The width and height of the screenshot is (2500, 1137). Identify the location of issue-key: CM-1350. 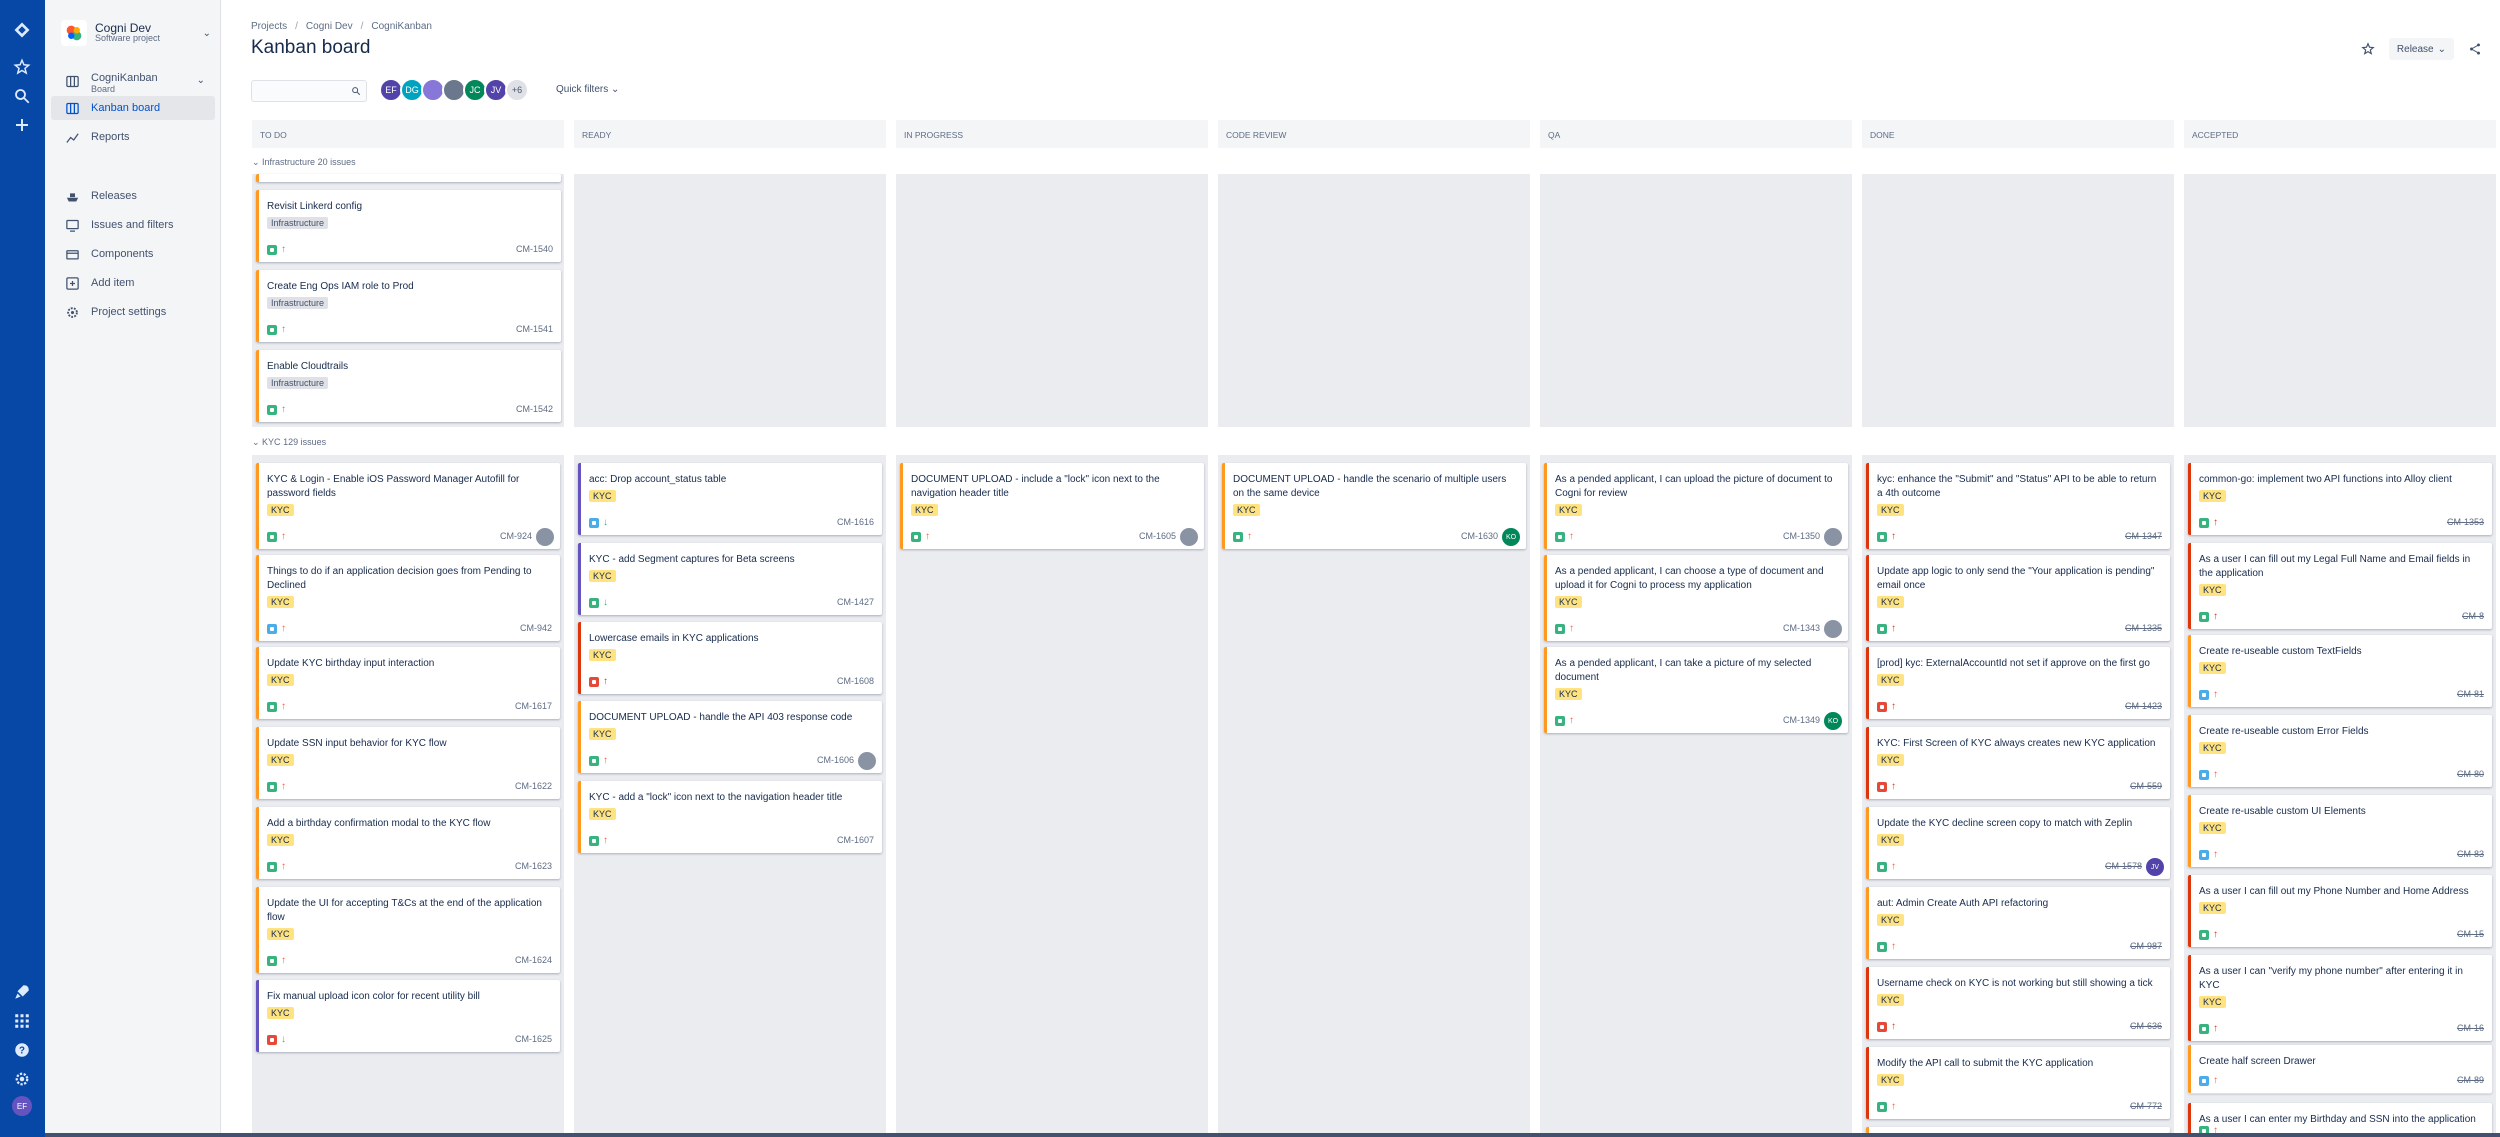
(1801, 536).